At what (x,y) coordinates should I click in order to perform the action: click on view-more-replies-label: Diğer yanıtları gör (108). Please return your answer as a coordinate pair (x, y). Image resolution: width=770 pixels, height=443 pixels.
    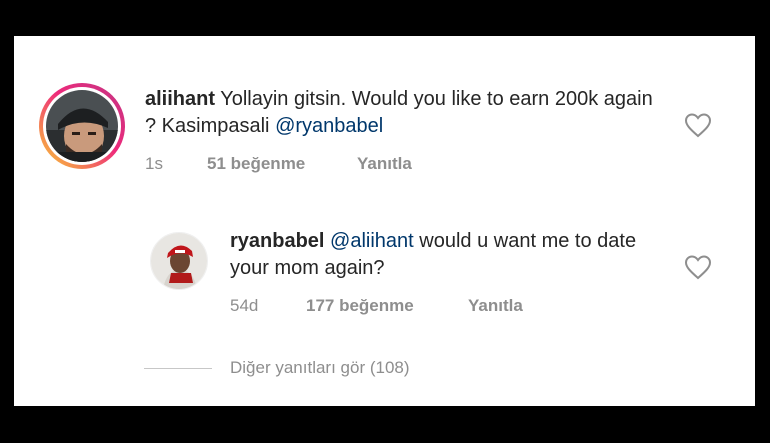
    Looking at the image, I should click on (320, 368).